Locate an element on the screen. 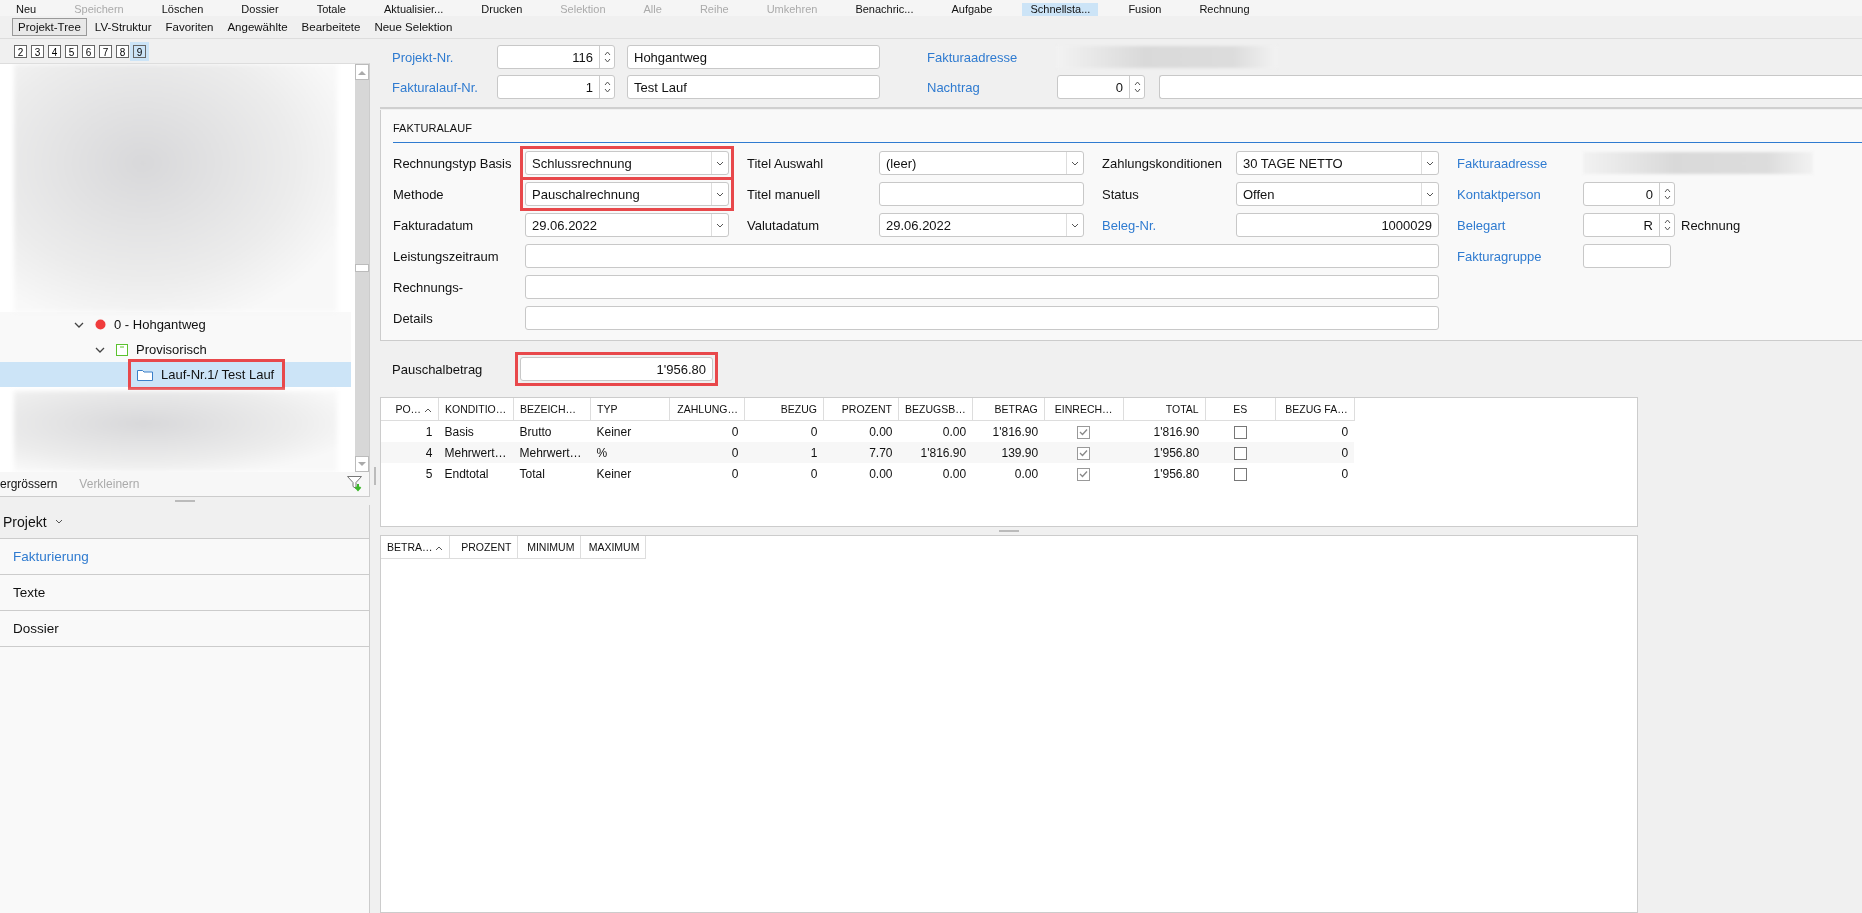 The width and height of the screenshot is (1862, 913). field-link: Kontaktperson is located at coordinates (1499, 194).